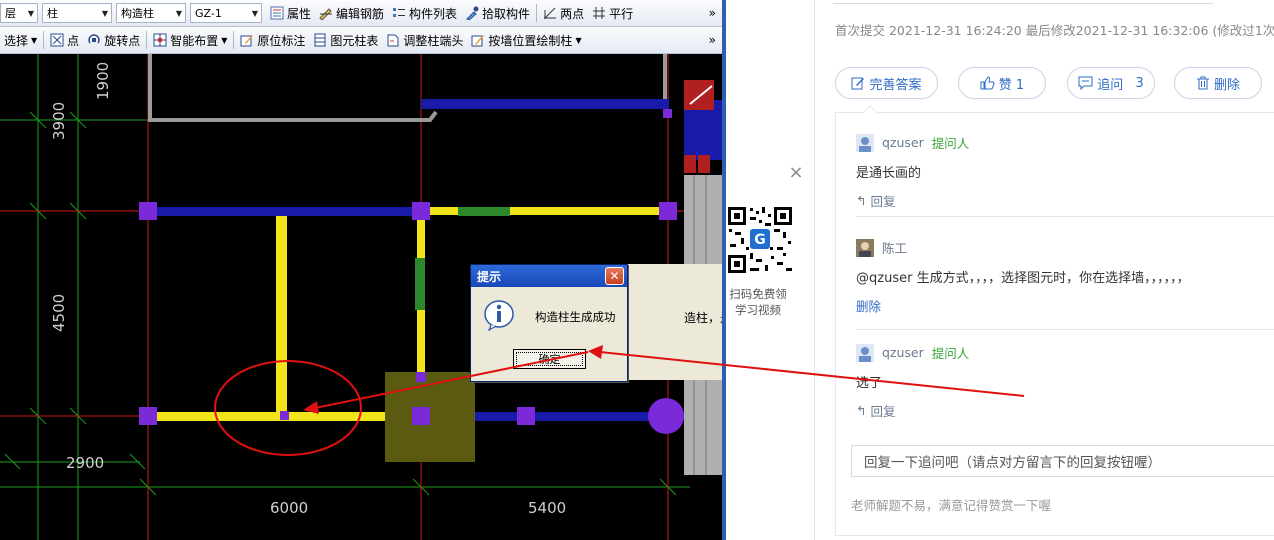 This screenshot has height=540, width=1274. What do you see at coordinates (499, 315) in the screenshot?
I see `info-icon` at bounding box center [499, 315].